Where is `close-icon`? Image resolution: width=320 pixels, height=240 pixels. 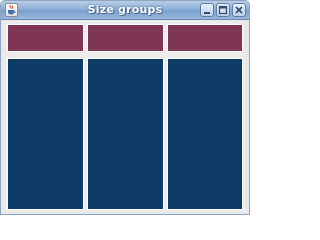 close-icon is located at coordinates (239, 10).